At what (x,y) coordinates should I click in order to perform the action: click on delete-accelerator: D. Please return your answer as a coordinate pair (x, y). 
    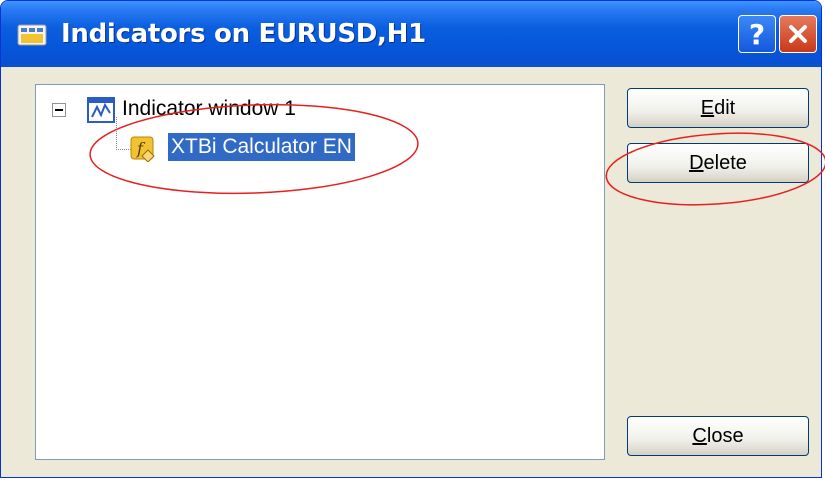
    Looking at the image, I should click on (696, 162).